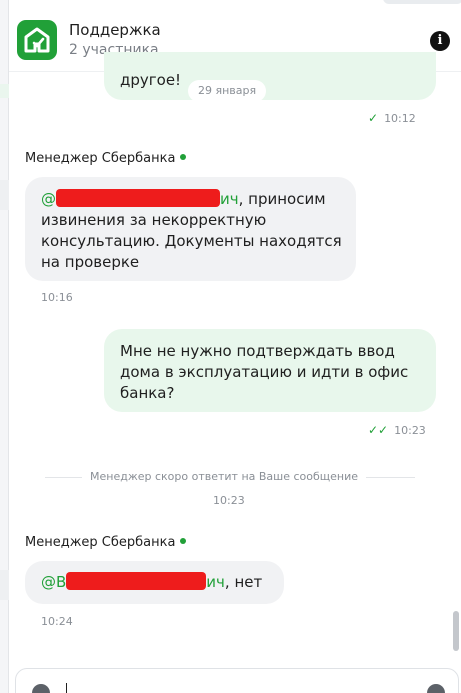  I want to click on message-text: банка?, so click(147, 393).